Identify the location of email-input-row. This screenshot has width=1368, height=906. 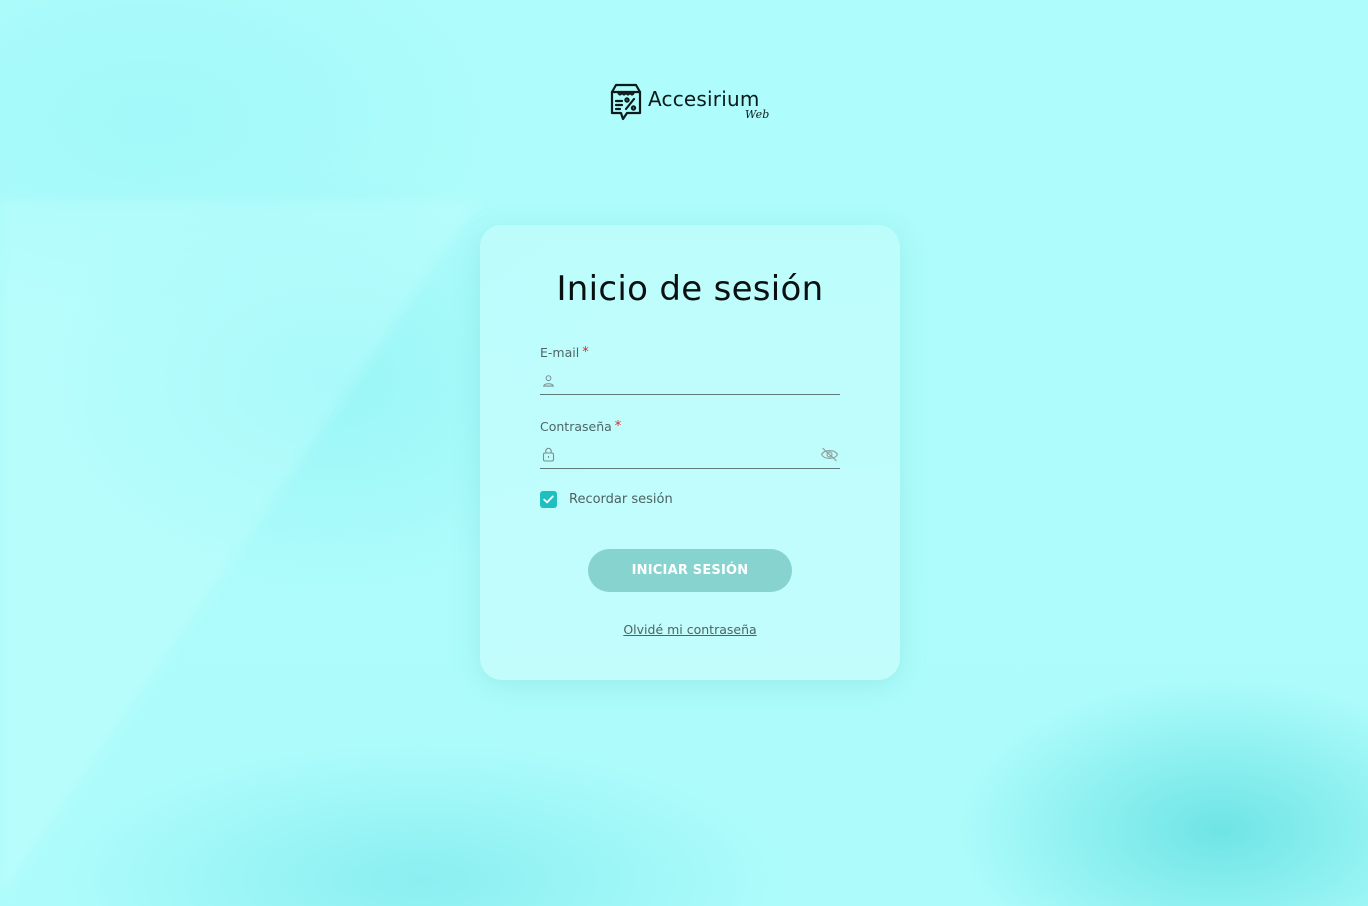
(690, 380).